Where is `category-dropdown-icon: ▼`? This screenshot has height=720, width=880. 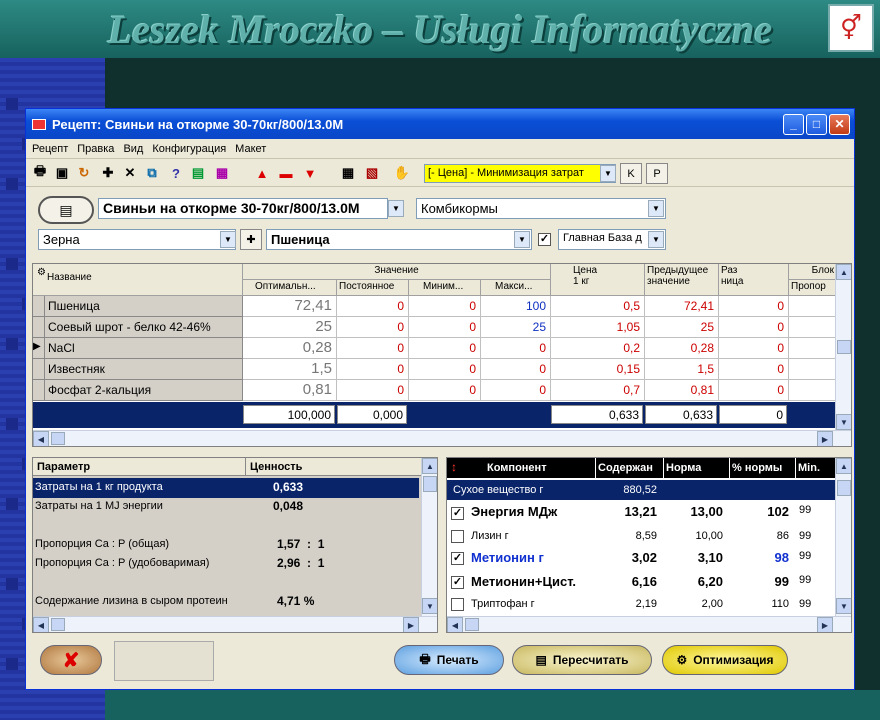
category-dropdown-icon: ▼ is located at coordinates (656, 208).